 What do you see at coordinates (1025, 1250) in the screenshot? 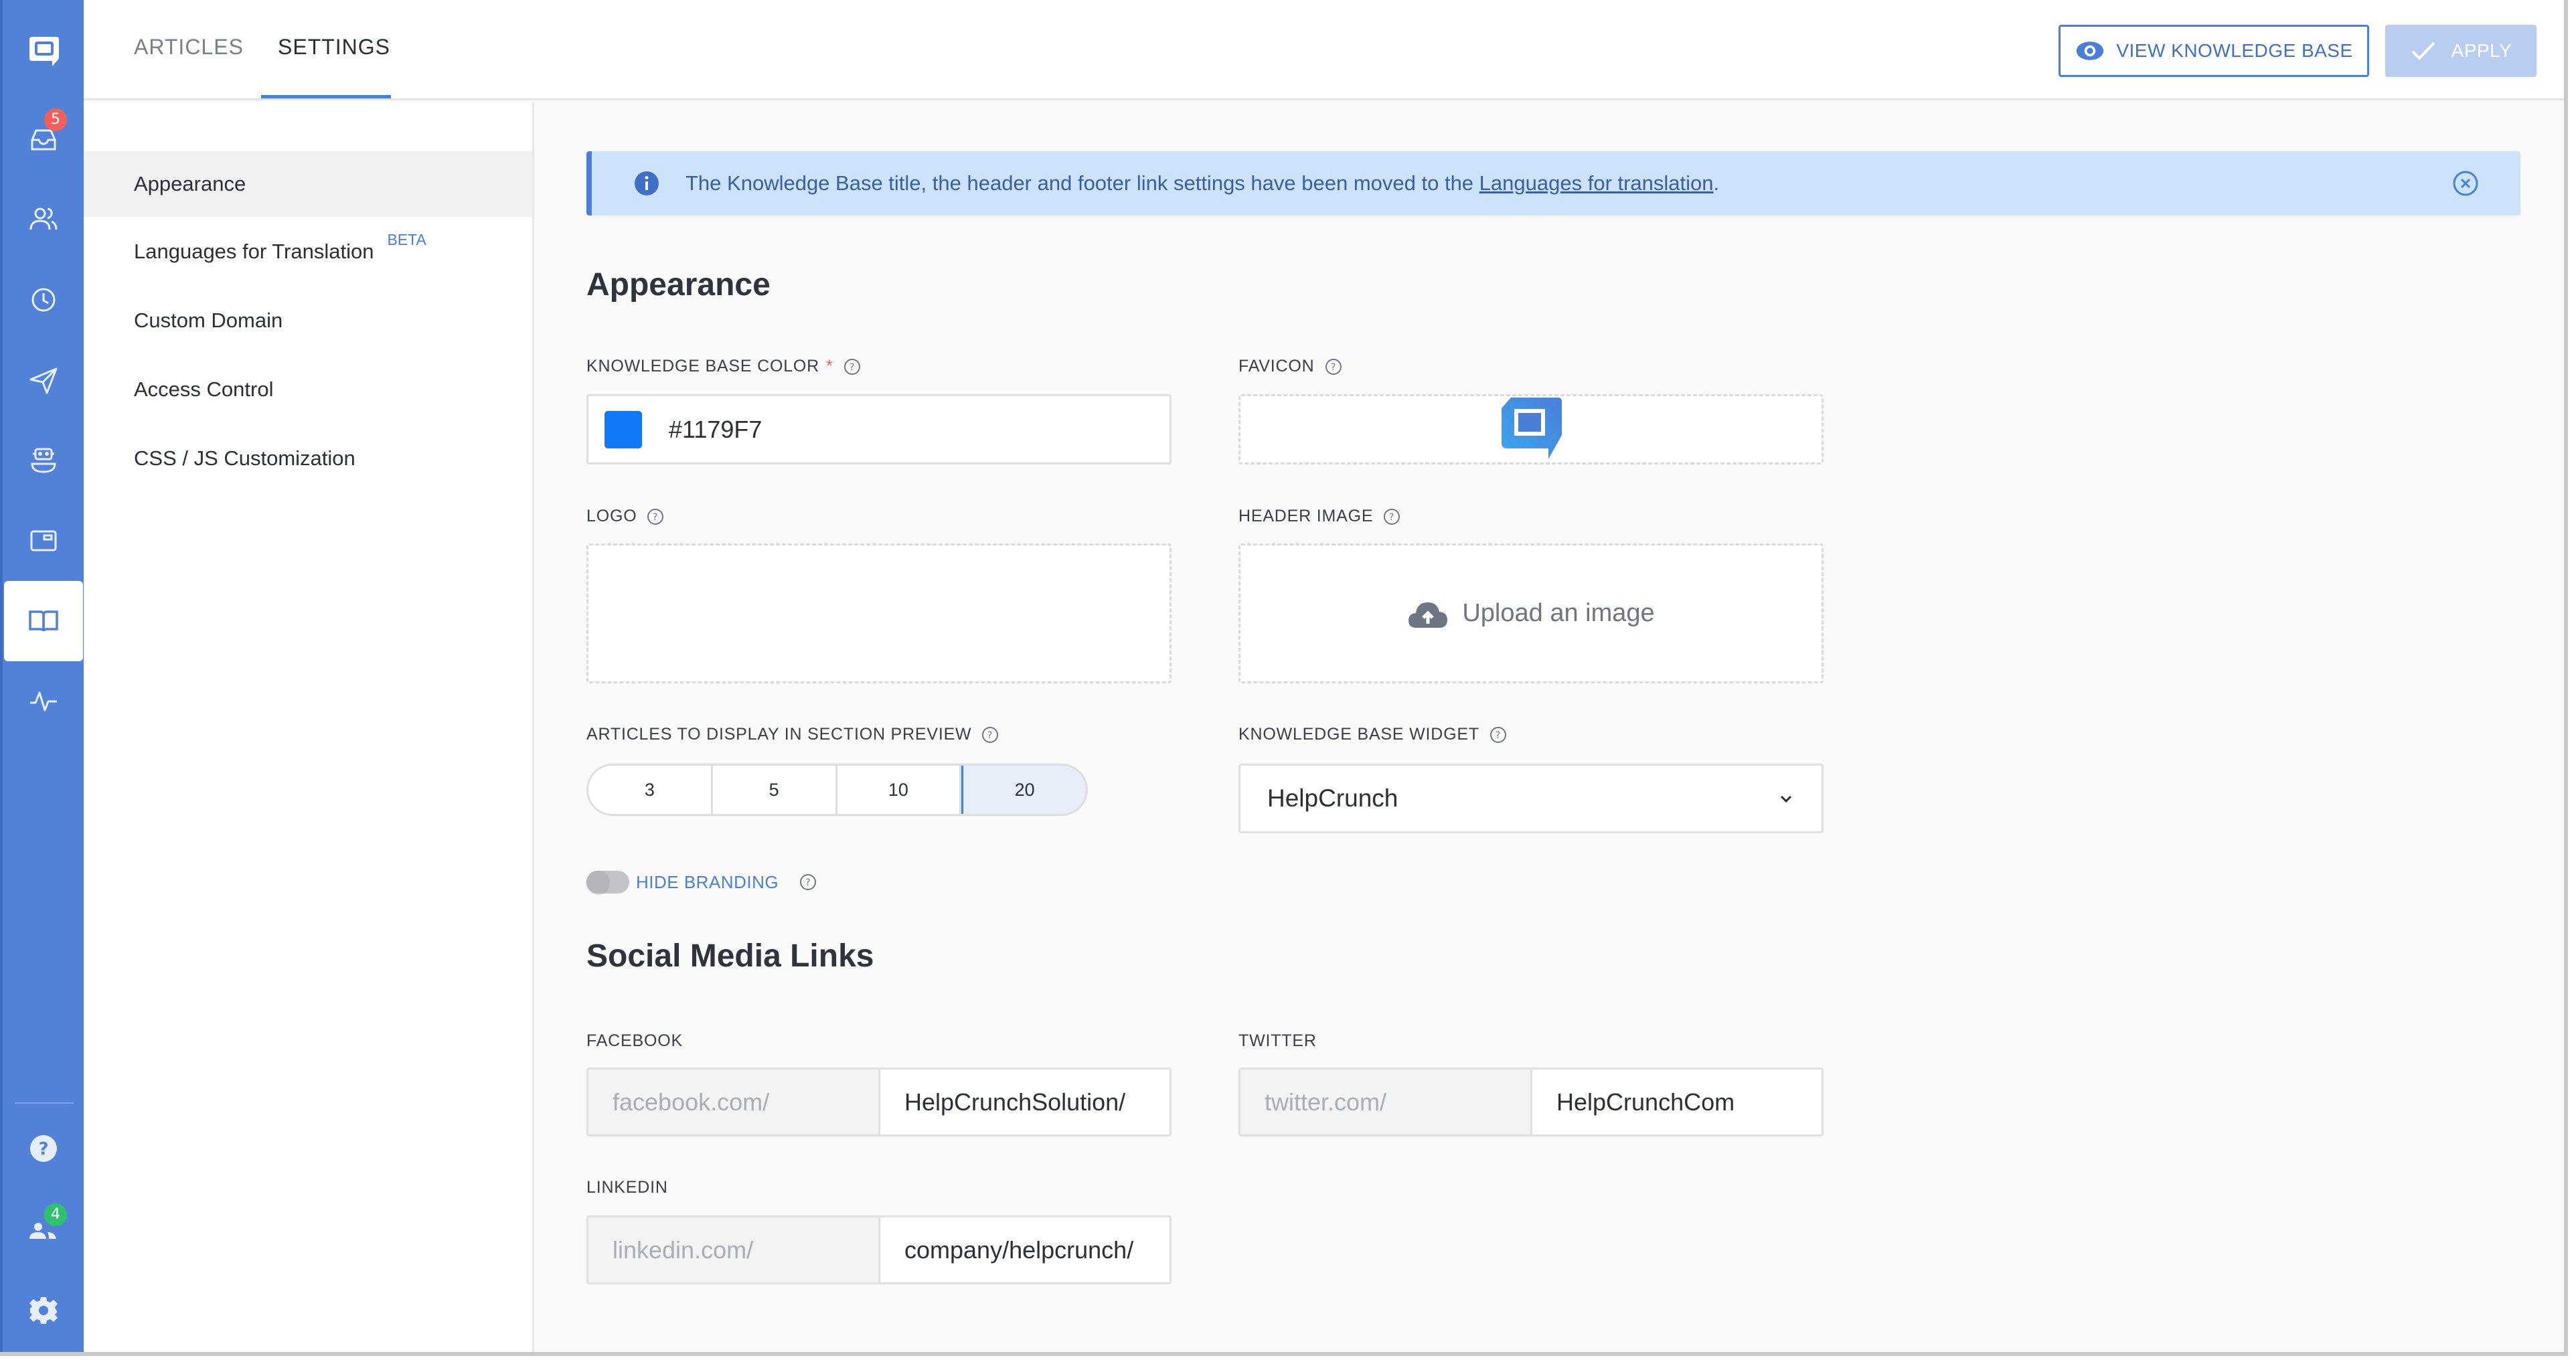
I see `linkedin-value: company/helpcrunch/` at bounding box center [1025, 1250].